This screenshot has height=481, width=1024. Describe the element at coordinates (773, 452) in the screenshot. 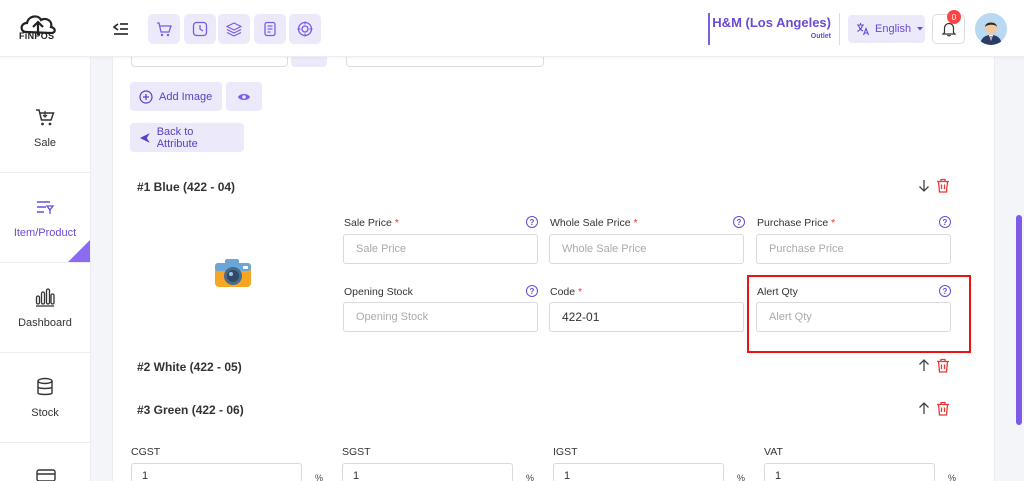

I see `vat-label: VAT` at that location.